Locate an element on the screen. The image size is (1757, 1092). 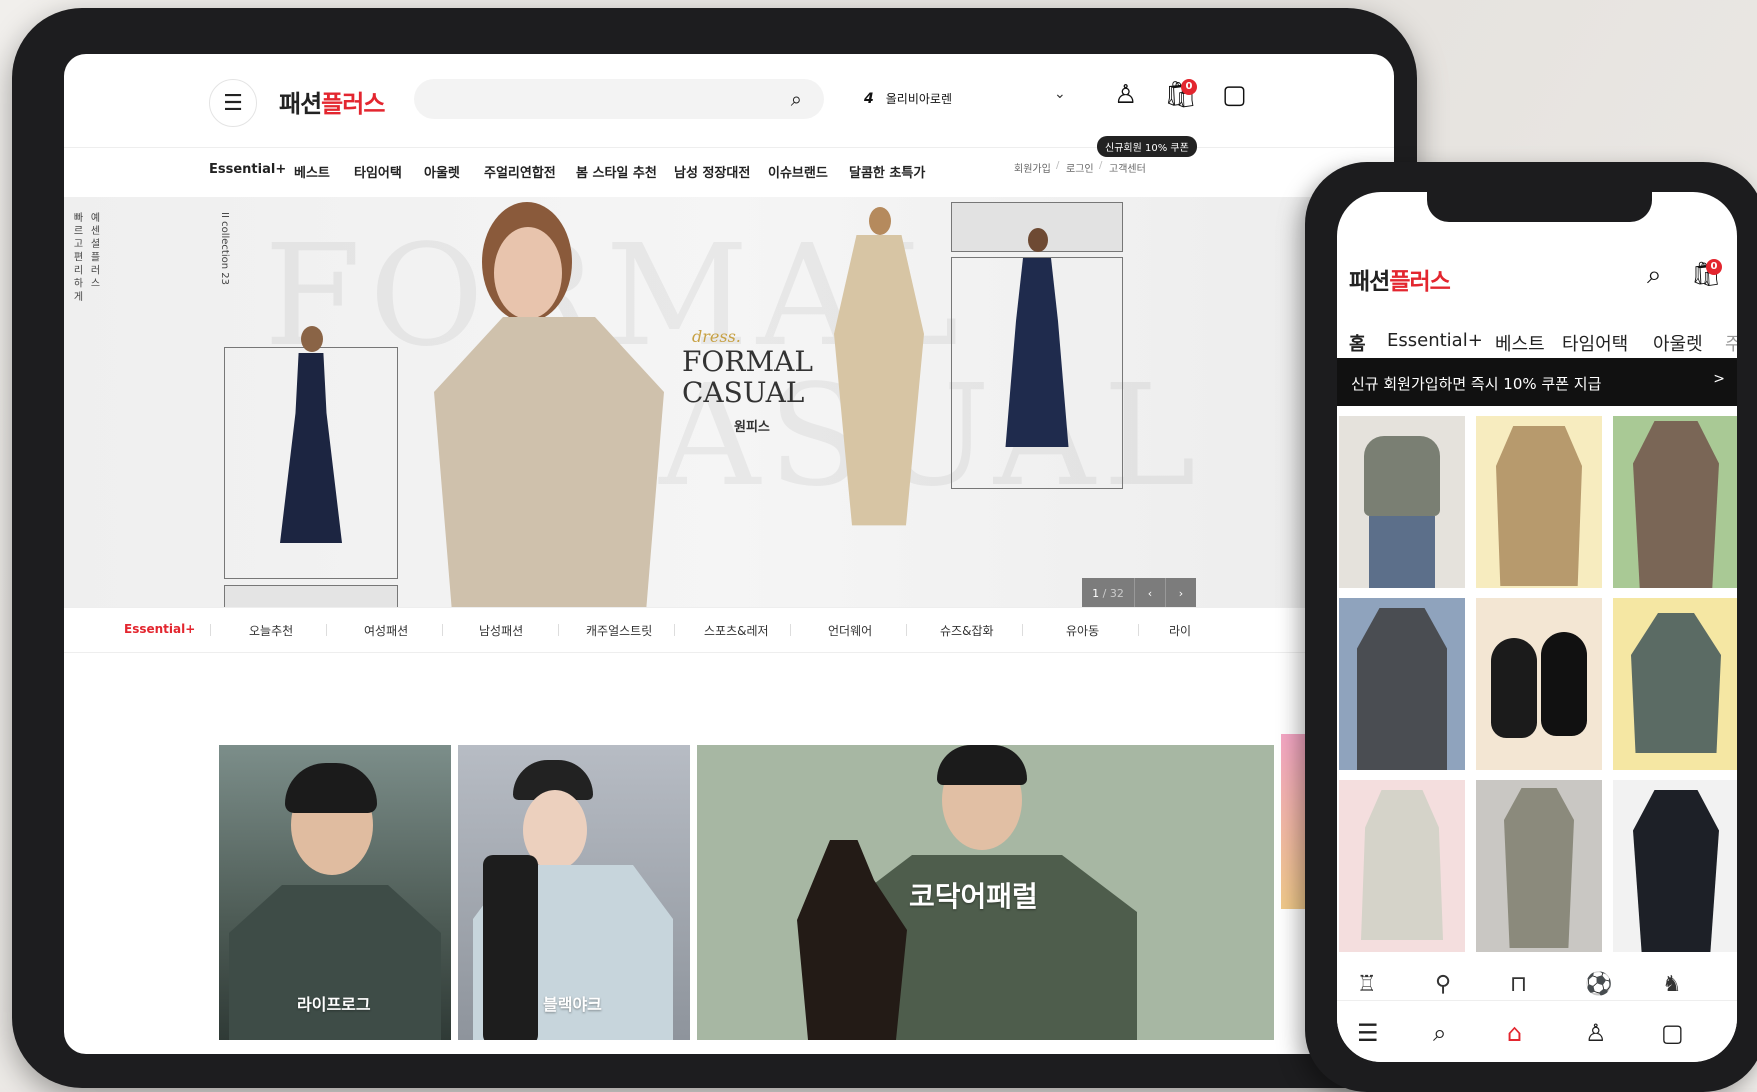
category-tab: 오늘추천 is located at coordinates (271, 630).